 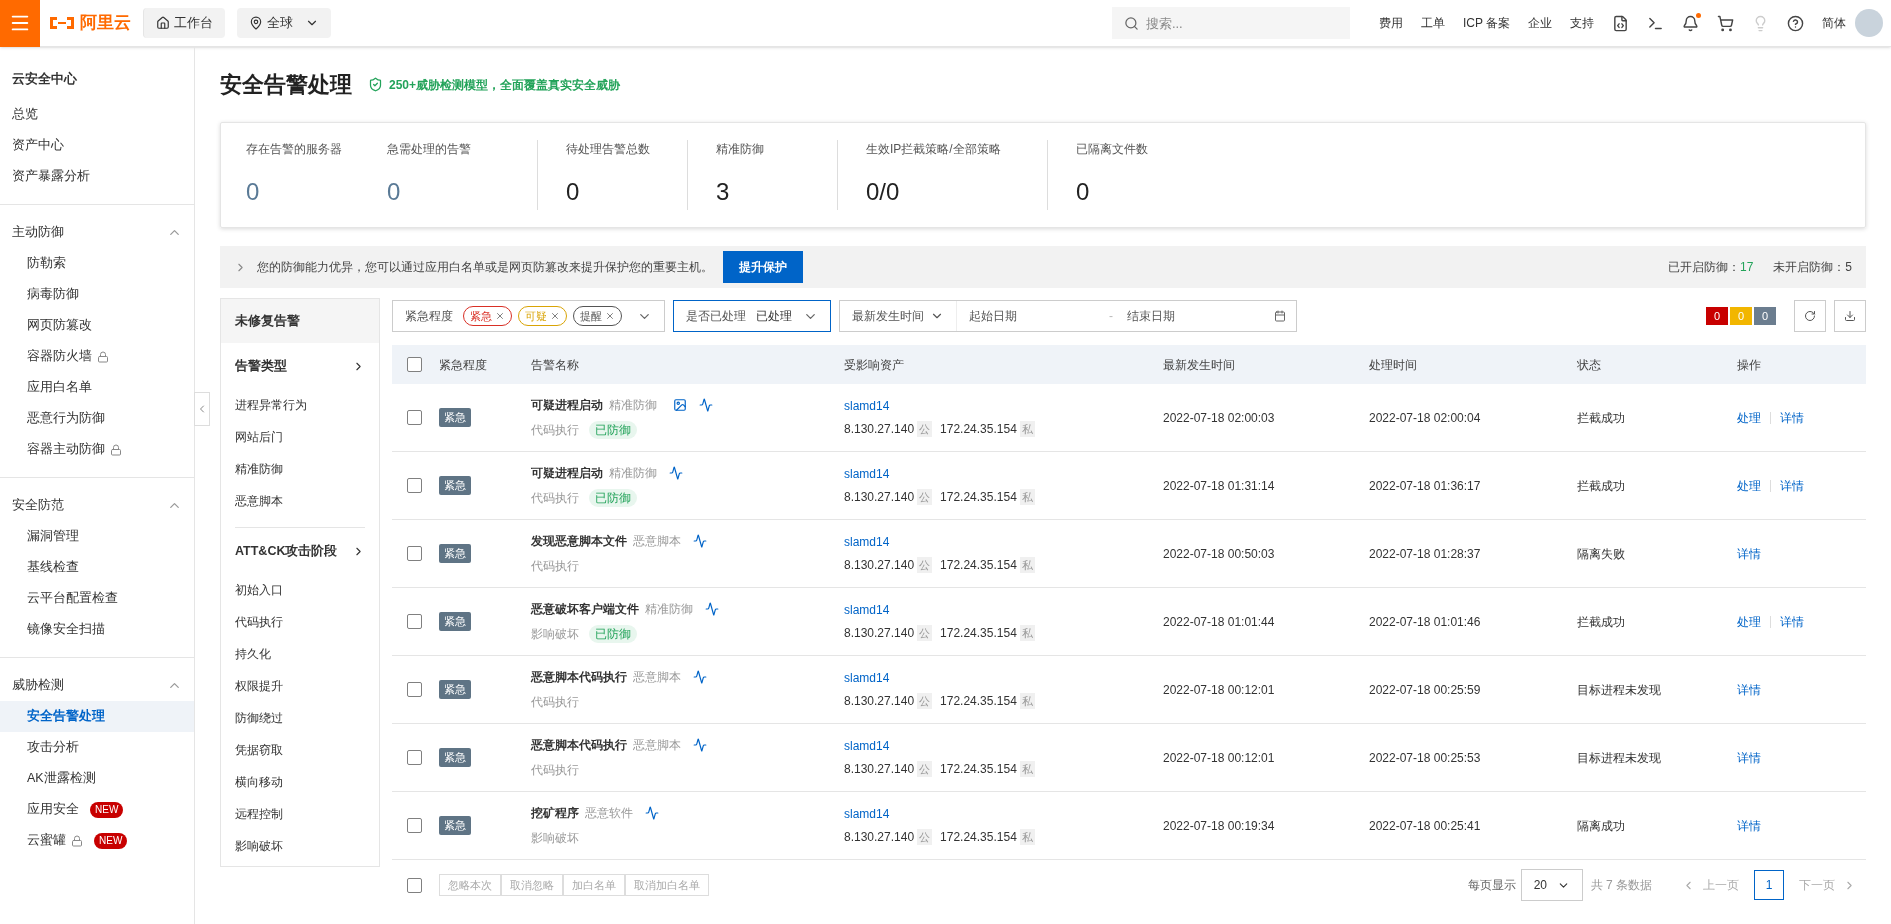 What do you see at coordinates (1620, 23) in the screenshot?
I see `code-icon` at bounding box center [1620, 23].